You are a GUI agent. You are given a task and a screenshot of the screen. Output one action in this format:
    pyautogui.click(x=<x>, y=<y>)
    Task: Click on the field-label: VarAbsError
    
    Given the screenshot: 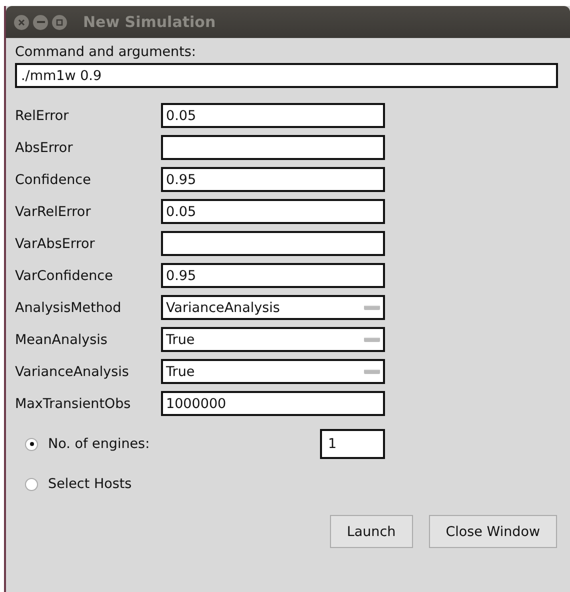 What is the action you would take?
    pyautogui.click(x=55, y=244)
    